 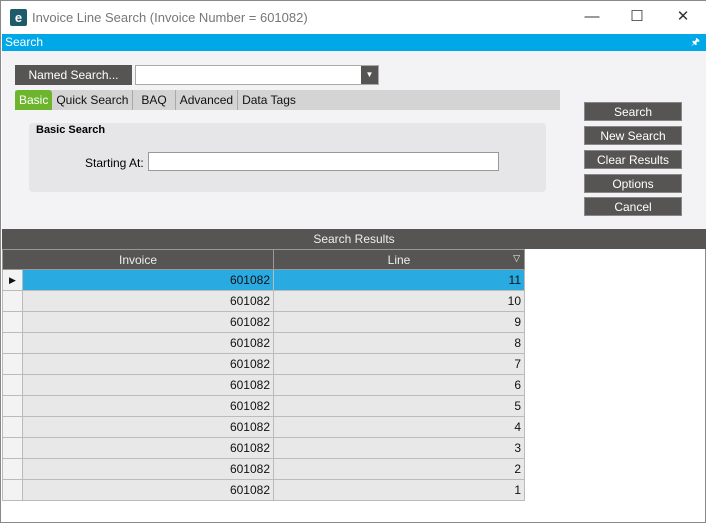 What do you see at coordinates (592, 17) in the screenshot?
I see `minimize-button: —` at bounding box center [592, 17].